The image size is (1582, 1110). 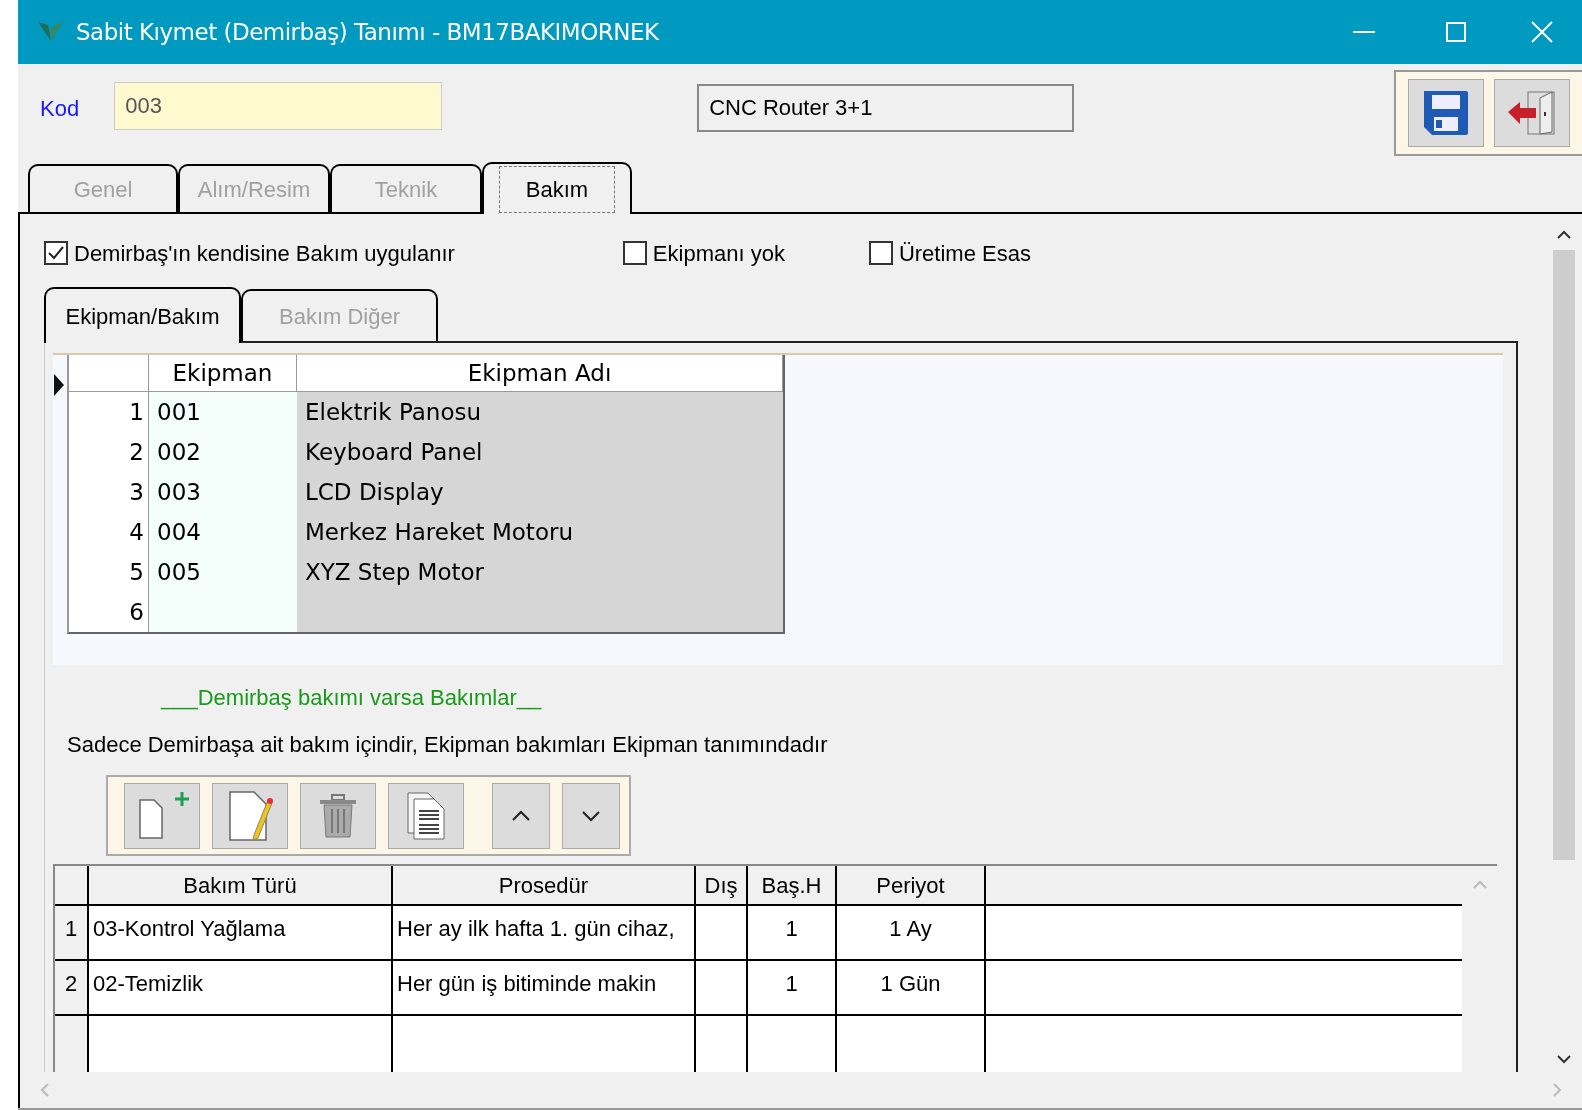 I want to click on delete-record-button, so click(x=338, y=815).